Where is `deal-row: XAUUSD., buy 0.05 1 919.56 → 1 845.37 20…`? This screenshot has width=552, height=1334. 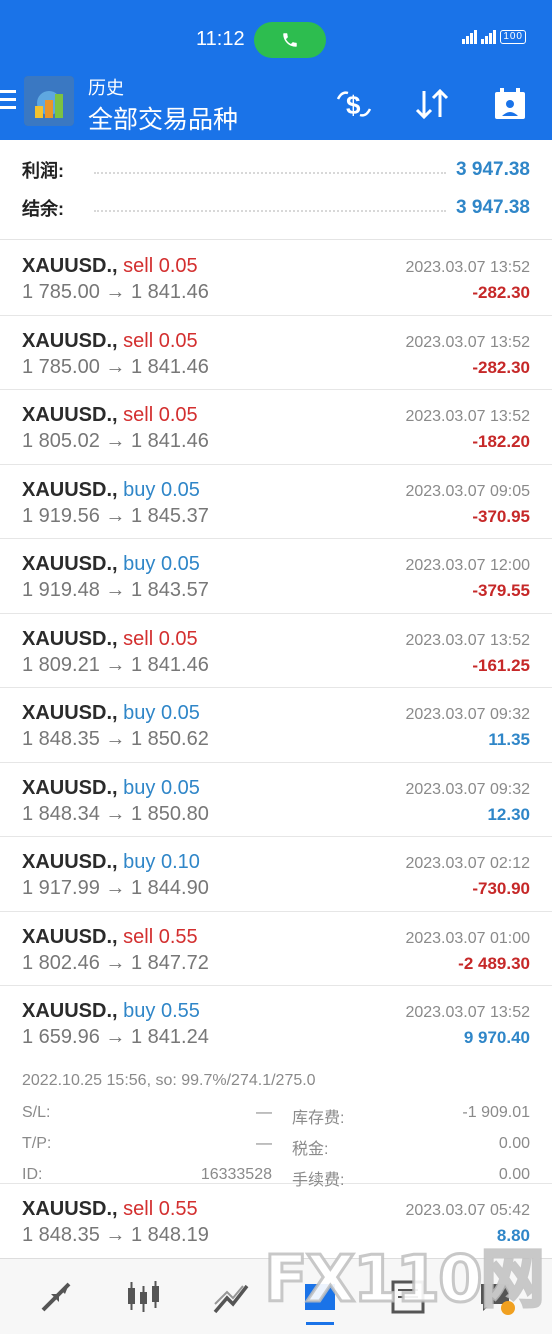 deal-row: XAUUSD., buy 0.05 1 919.56 → 1 845.37 20… is located at coordinates (276, 502).